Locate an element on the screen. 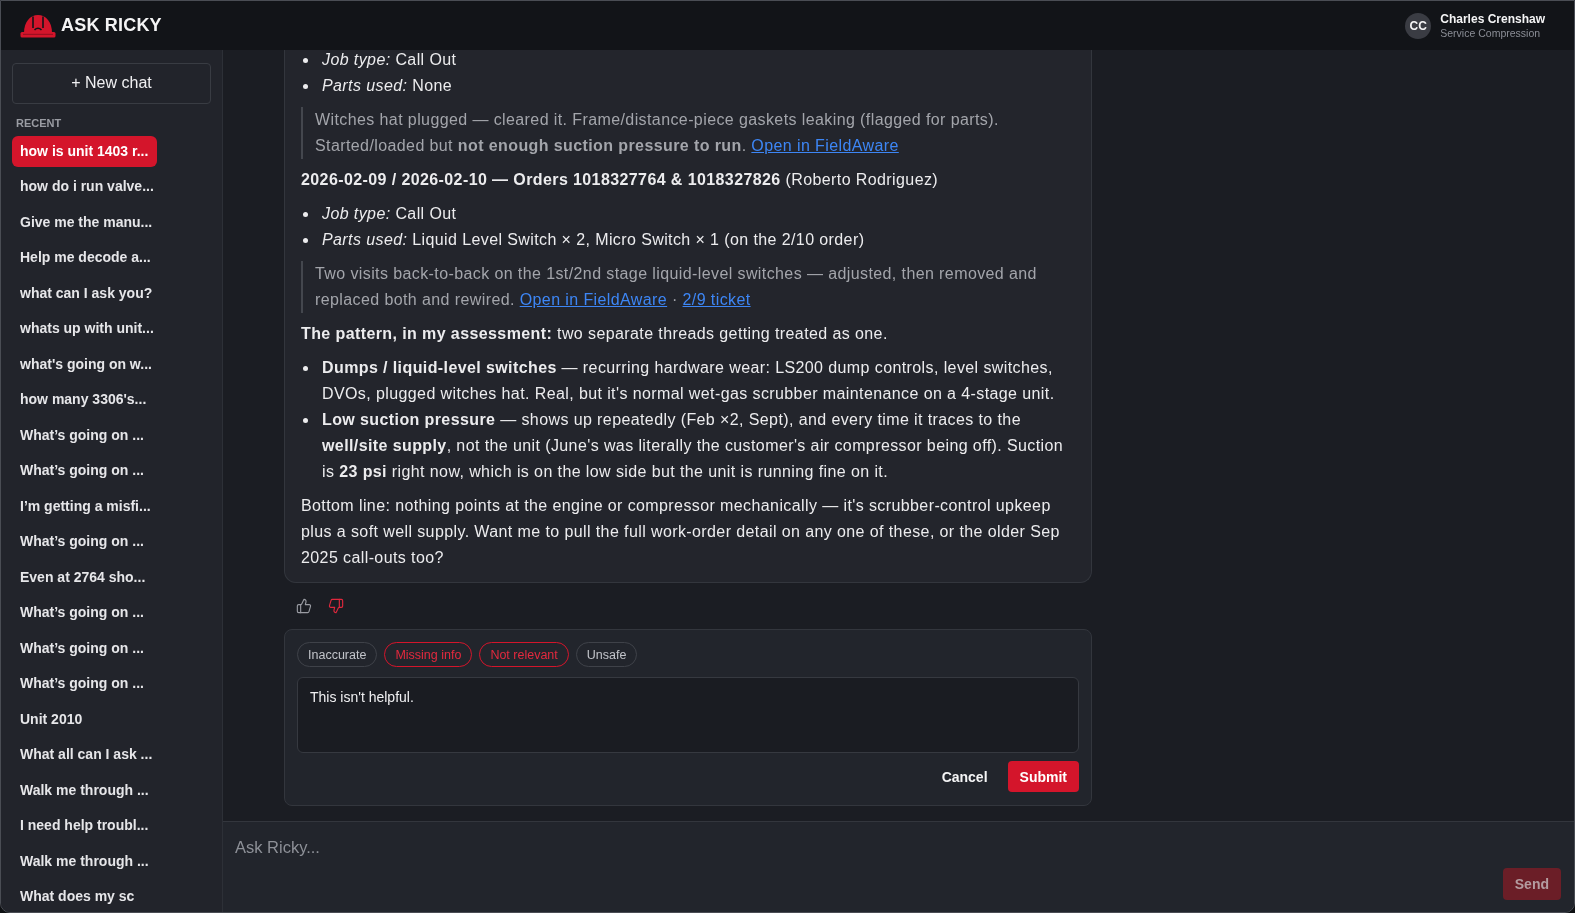 The height and width of the screenshot is (913, 1575). hard-hat-logo-icon is located at coordinates (38, 25).